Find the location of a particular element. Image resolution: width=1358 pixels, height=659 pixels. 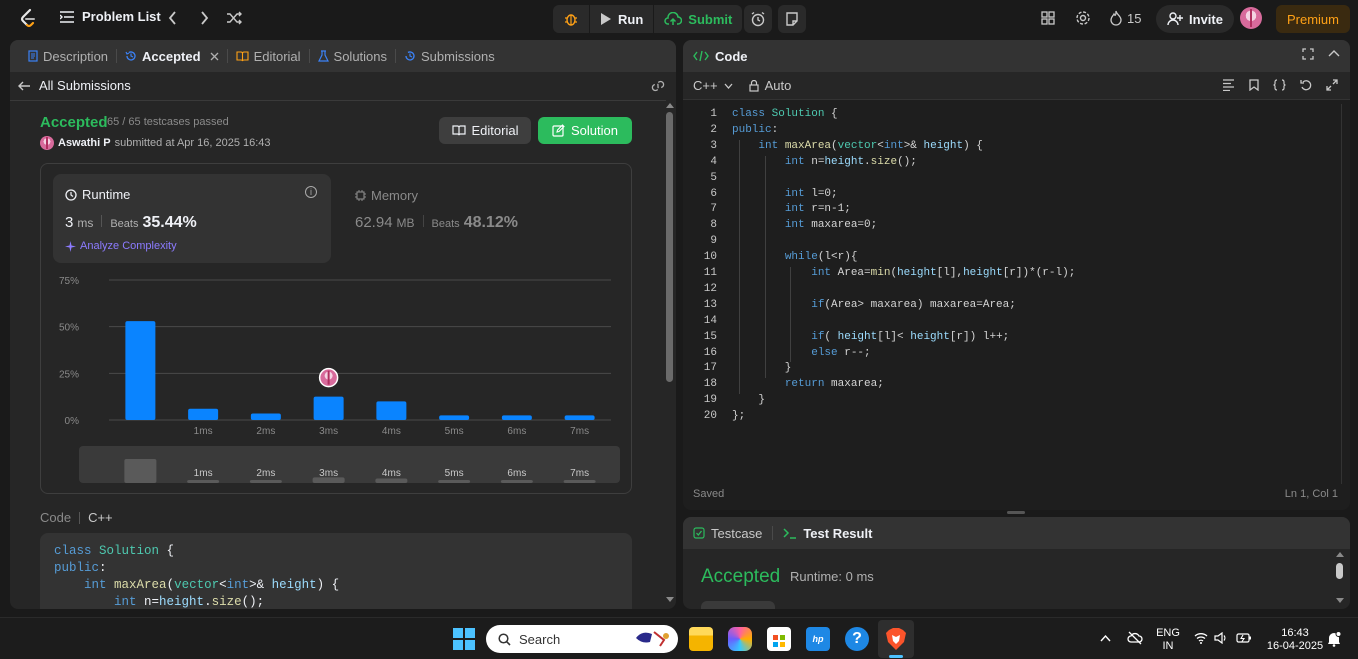

leetcode-logo-icon is located at coordinates (28, 18).